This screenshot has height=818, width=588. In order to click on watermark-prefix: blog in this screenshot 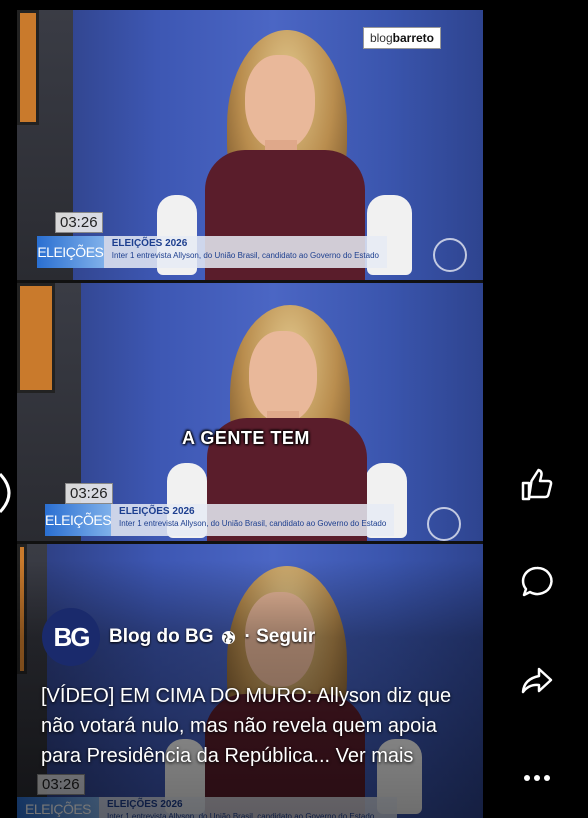, I will do `click(381, 38)`.